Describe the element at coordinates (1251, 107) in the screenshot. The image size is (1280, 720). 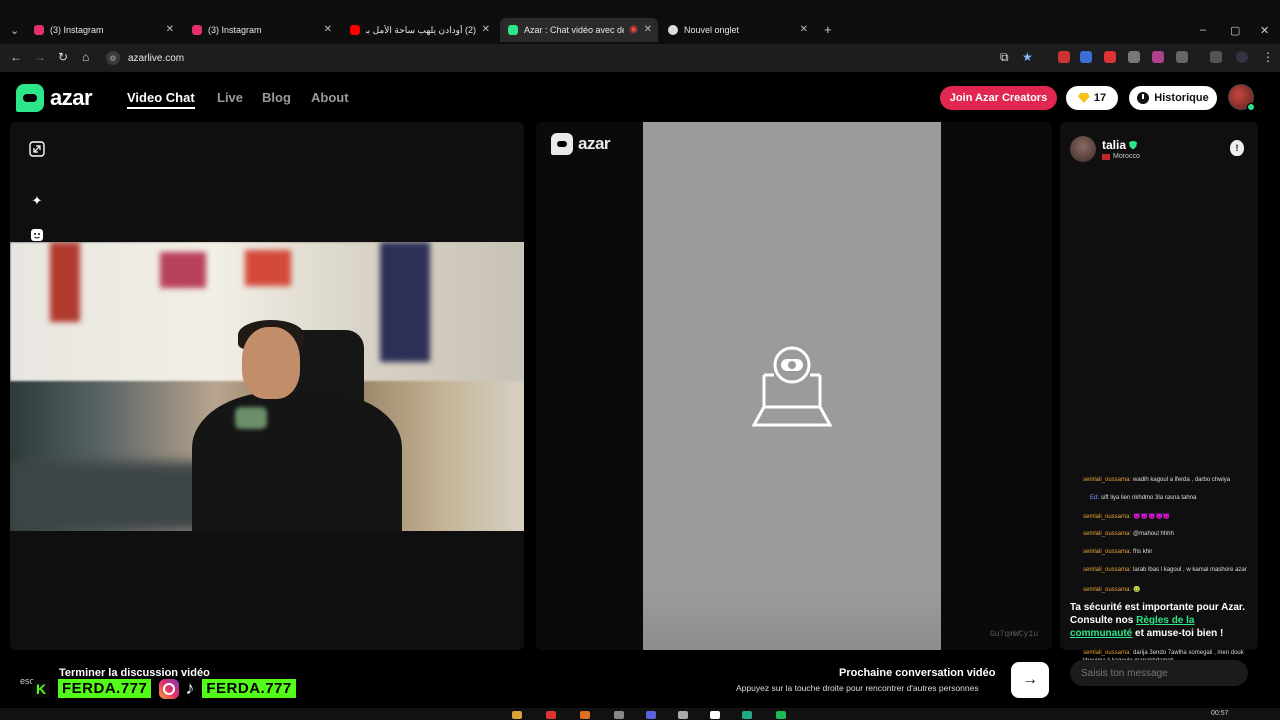
I see `online-status-icon` at that location.